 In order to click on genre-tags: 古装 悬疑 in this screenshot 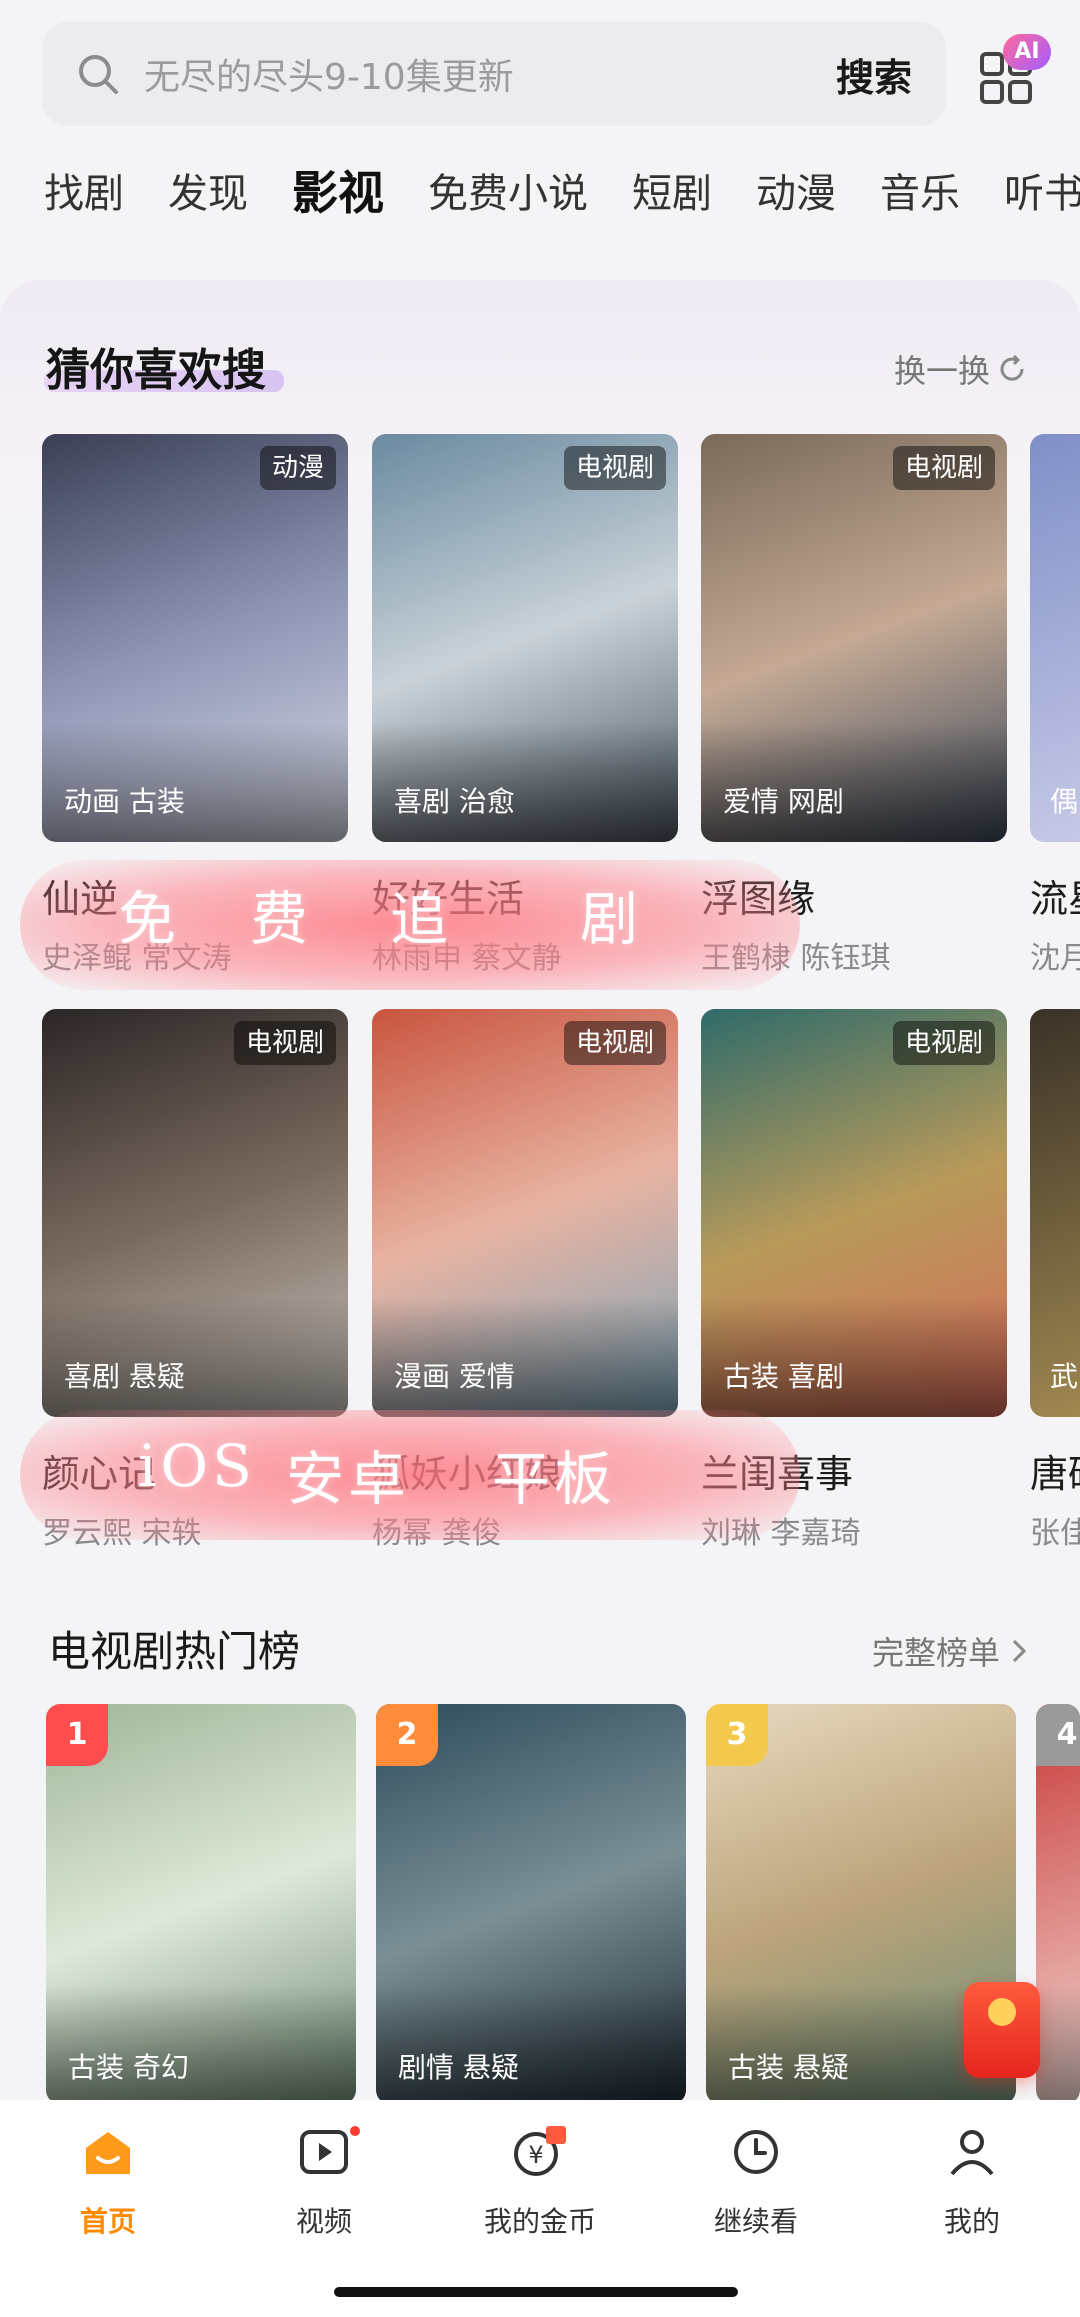, I will do `click(788, 2067)`.